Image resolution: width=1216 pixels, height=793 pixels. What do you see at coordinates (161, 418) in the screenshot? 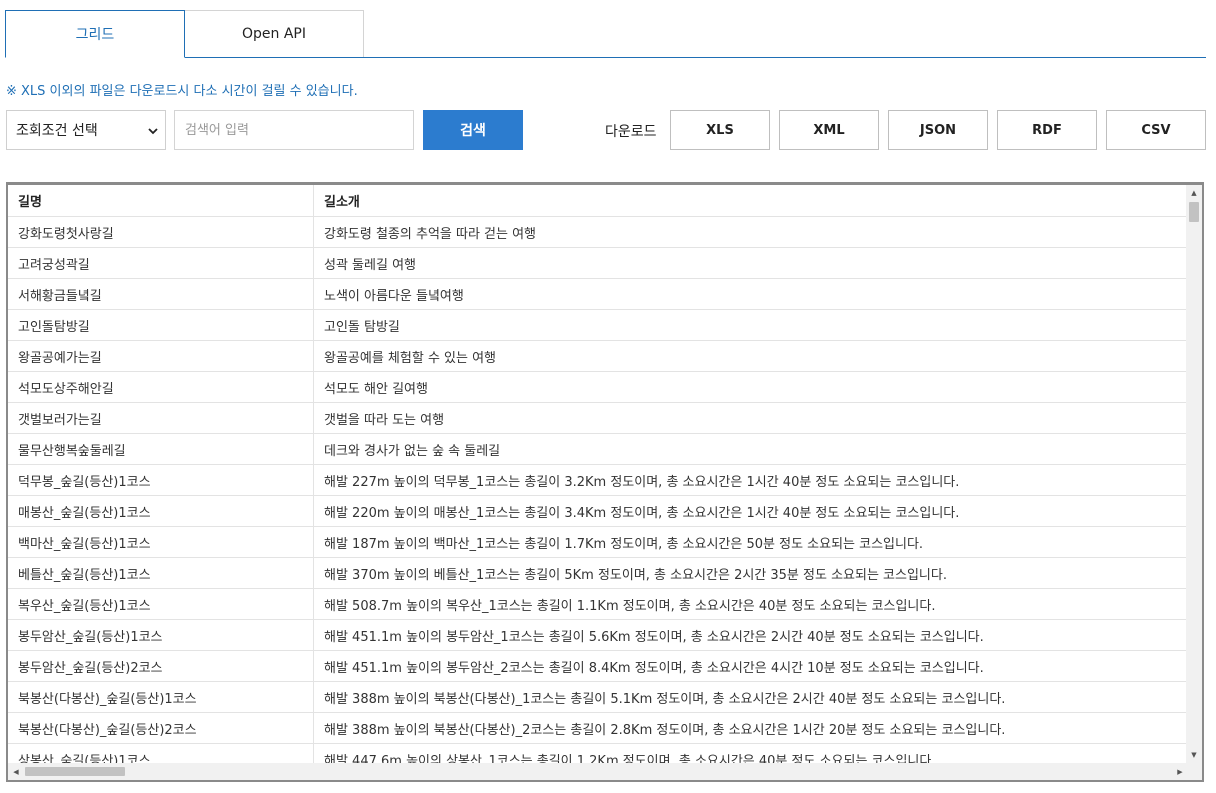
I see `cell-trail-name: 갯벌보러가는길` at bounding box center [161, 418].